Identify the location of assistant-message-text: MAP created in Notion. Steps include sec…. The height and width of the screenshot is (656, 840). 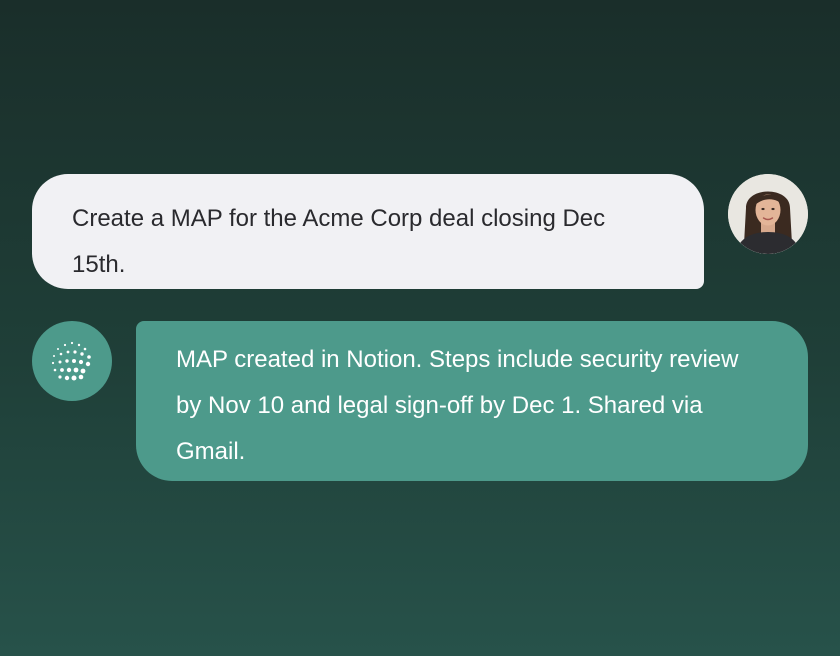
(457, 405).